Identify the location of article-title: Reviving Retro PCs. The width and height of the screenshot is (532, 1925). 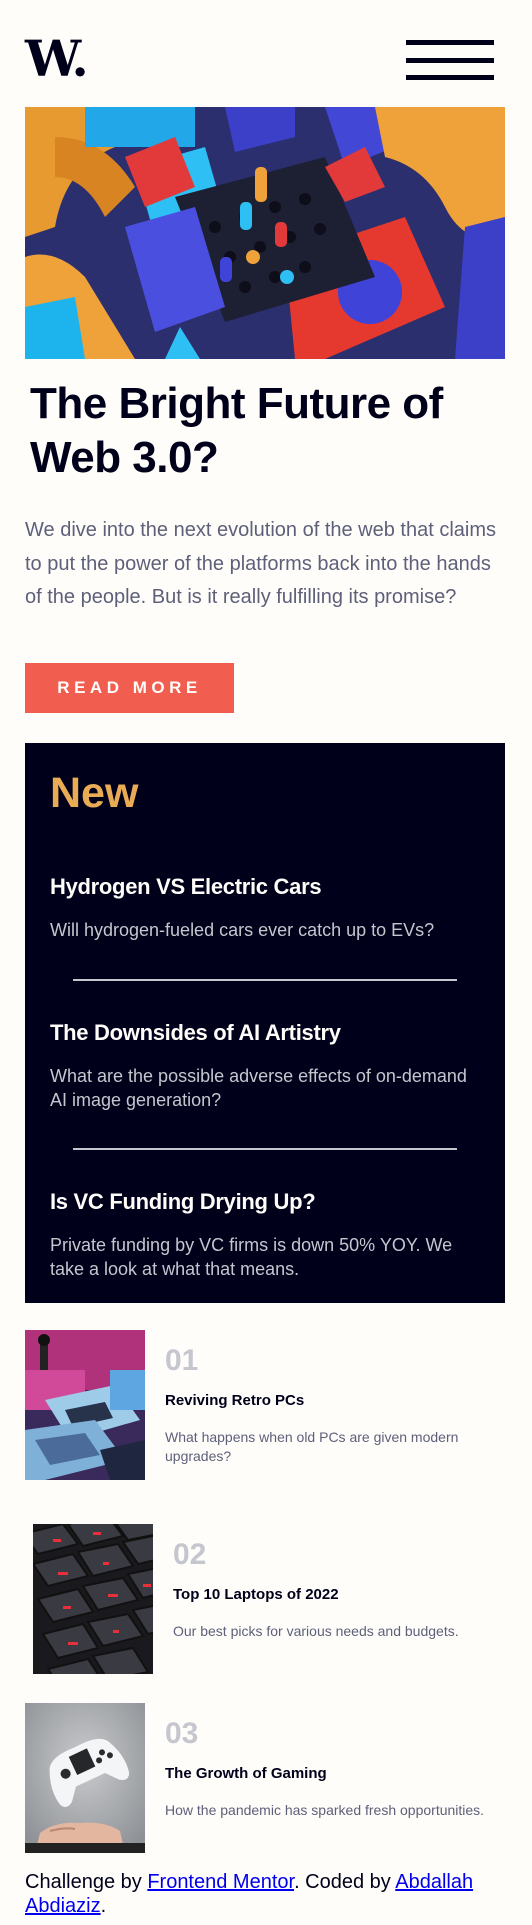
(234, 1401).